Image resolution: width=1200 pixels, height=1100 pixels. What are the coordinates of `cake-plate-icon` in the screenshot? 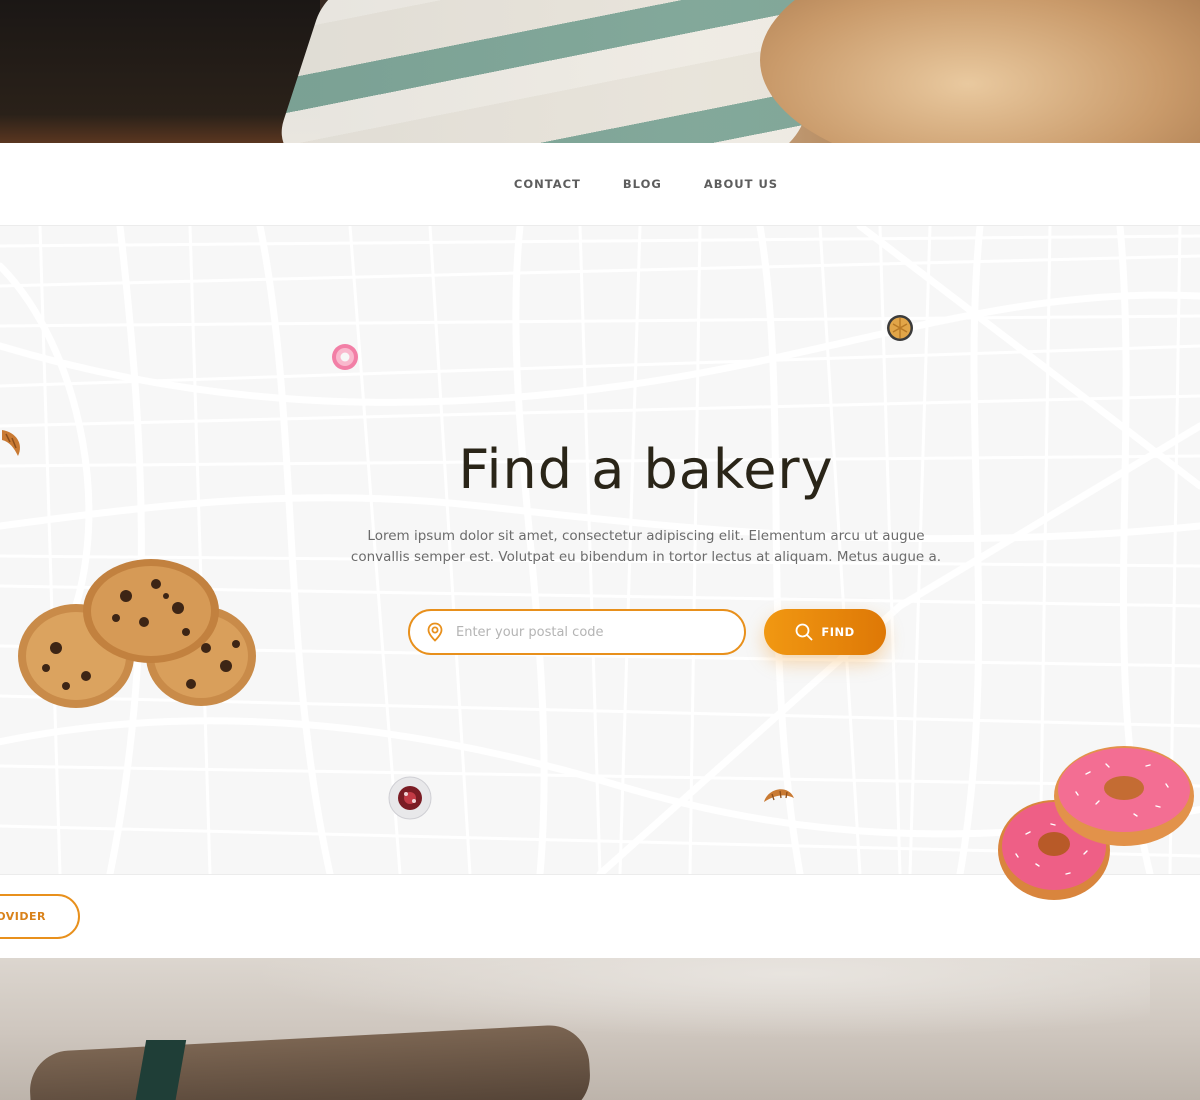 It's located at (410, 798).